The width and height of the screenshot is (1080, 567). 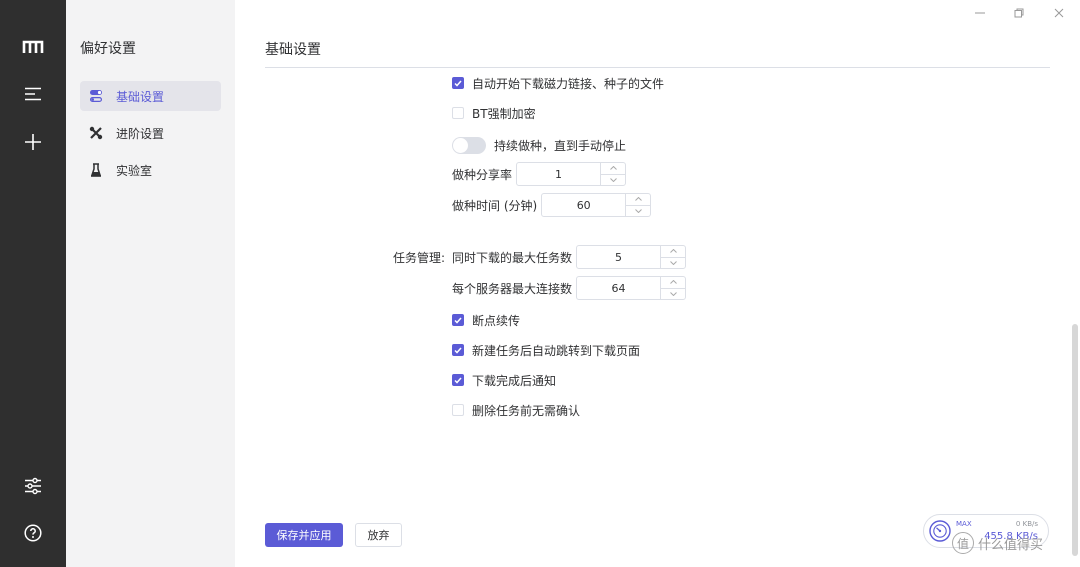 I want to click on seed-time-stepper: 60, so click(x=596, y=205).